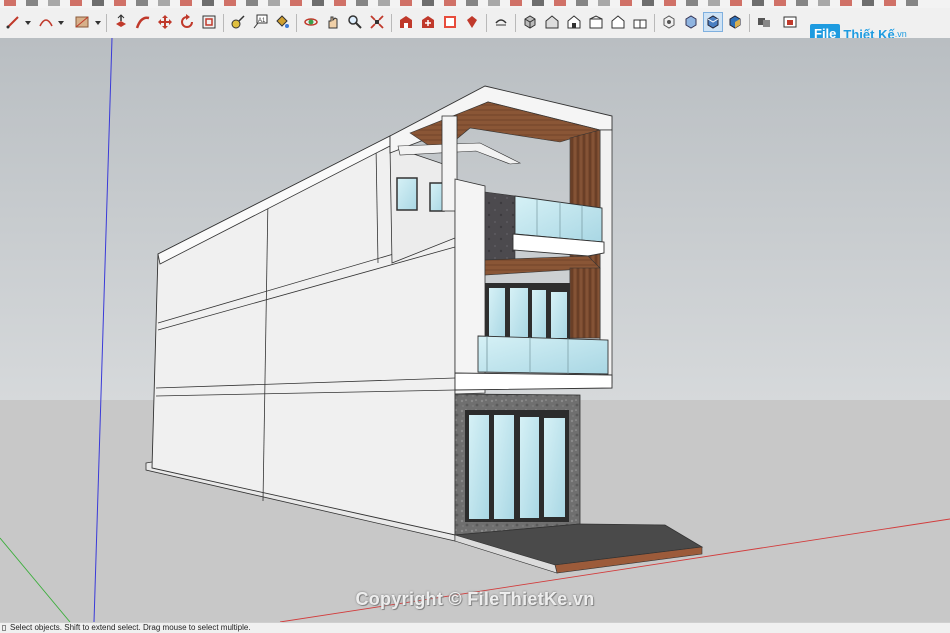 Image resolution: width=950 pixels, height=633 pixels. I want to click on paint-bucket-tool-icon, so click(282, 22).